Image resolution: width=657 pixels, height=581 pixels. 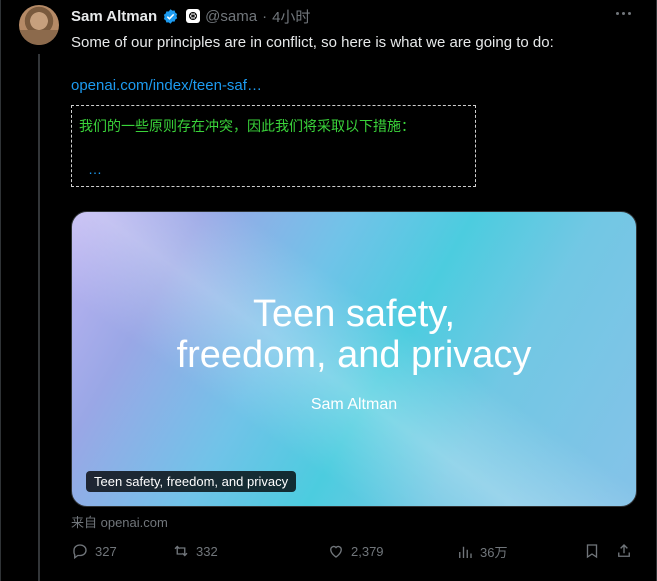 I want to click on thread-line, so click(x=39, y=317).